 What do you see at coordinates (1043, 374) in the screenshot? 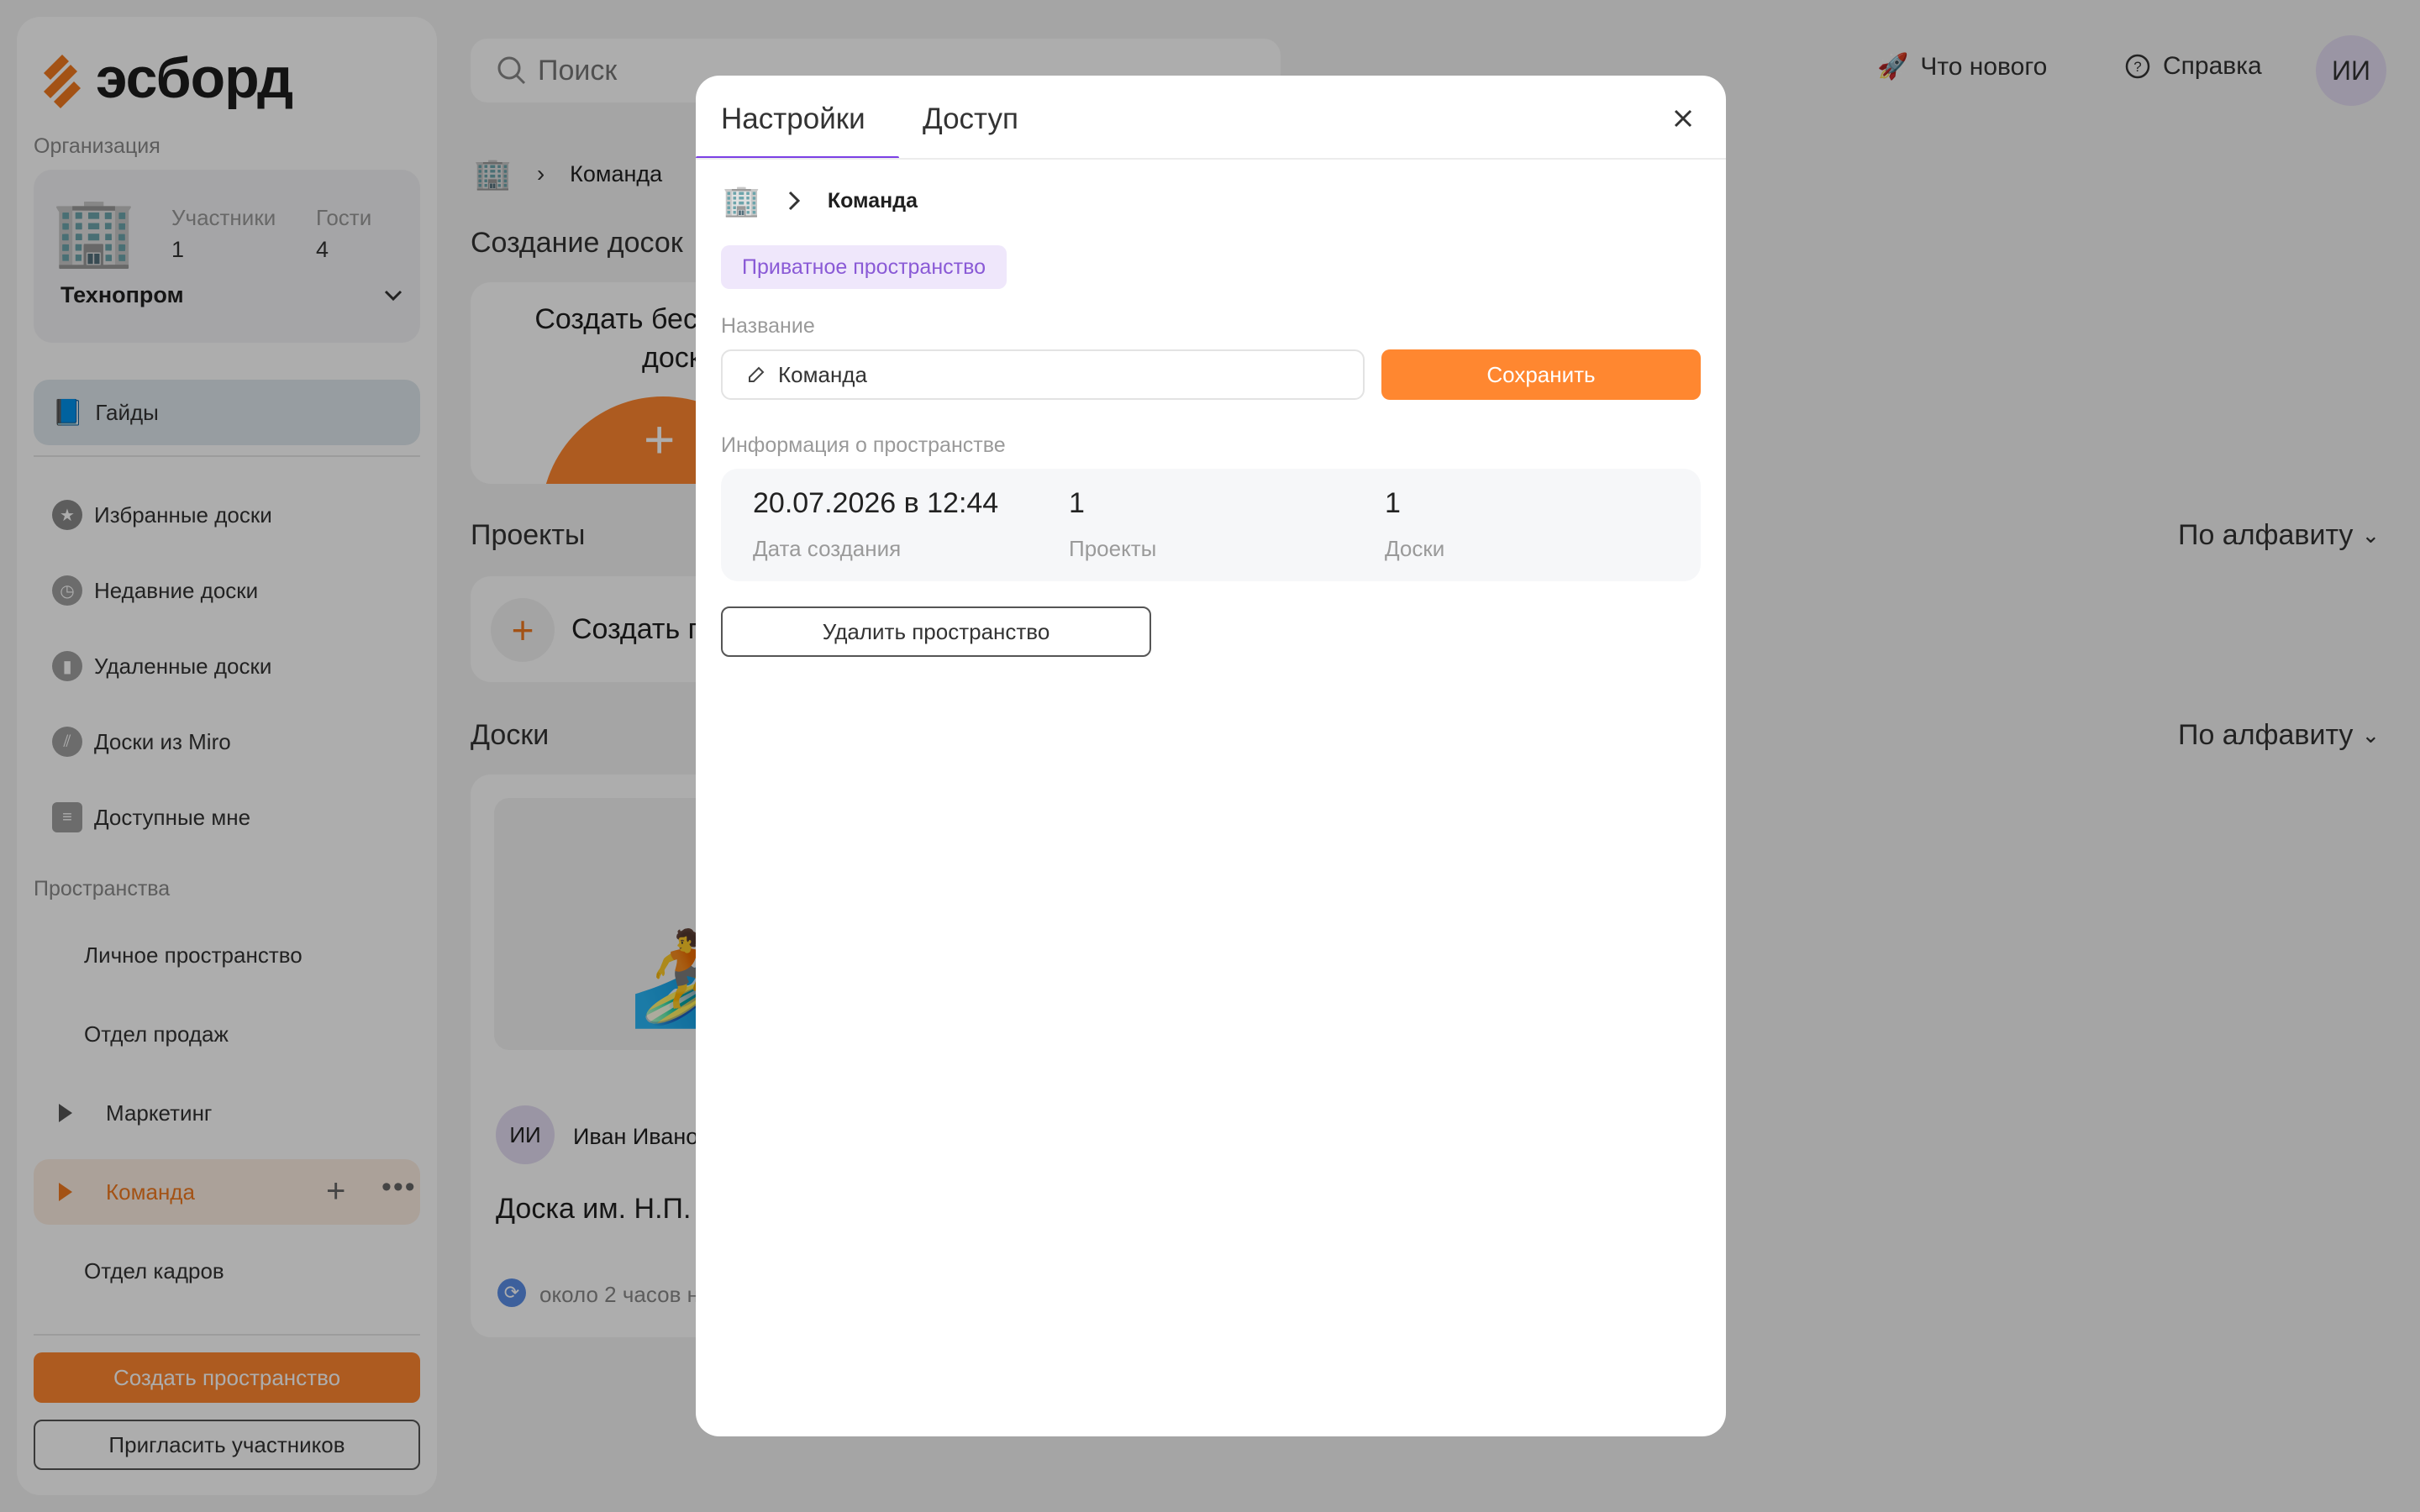
I see `space-name-input: Команда` at bounding box center [1043, 374].